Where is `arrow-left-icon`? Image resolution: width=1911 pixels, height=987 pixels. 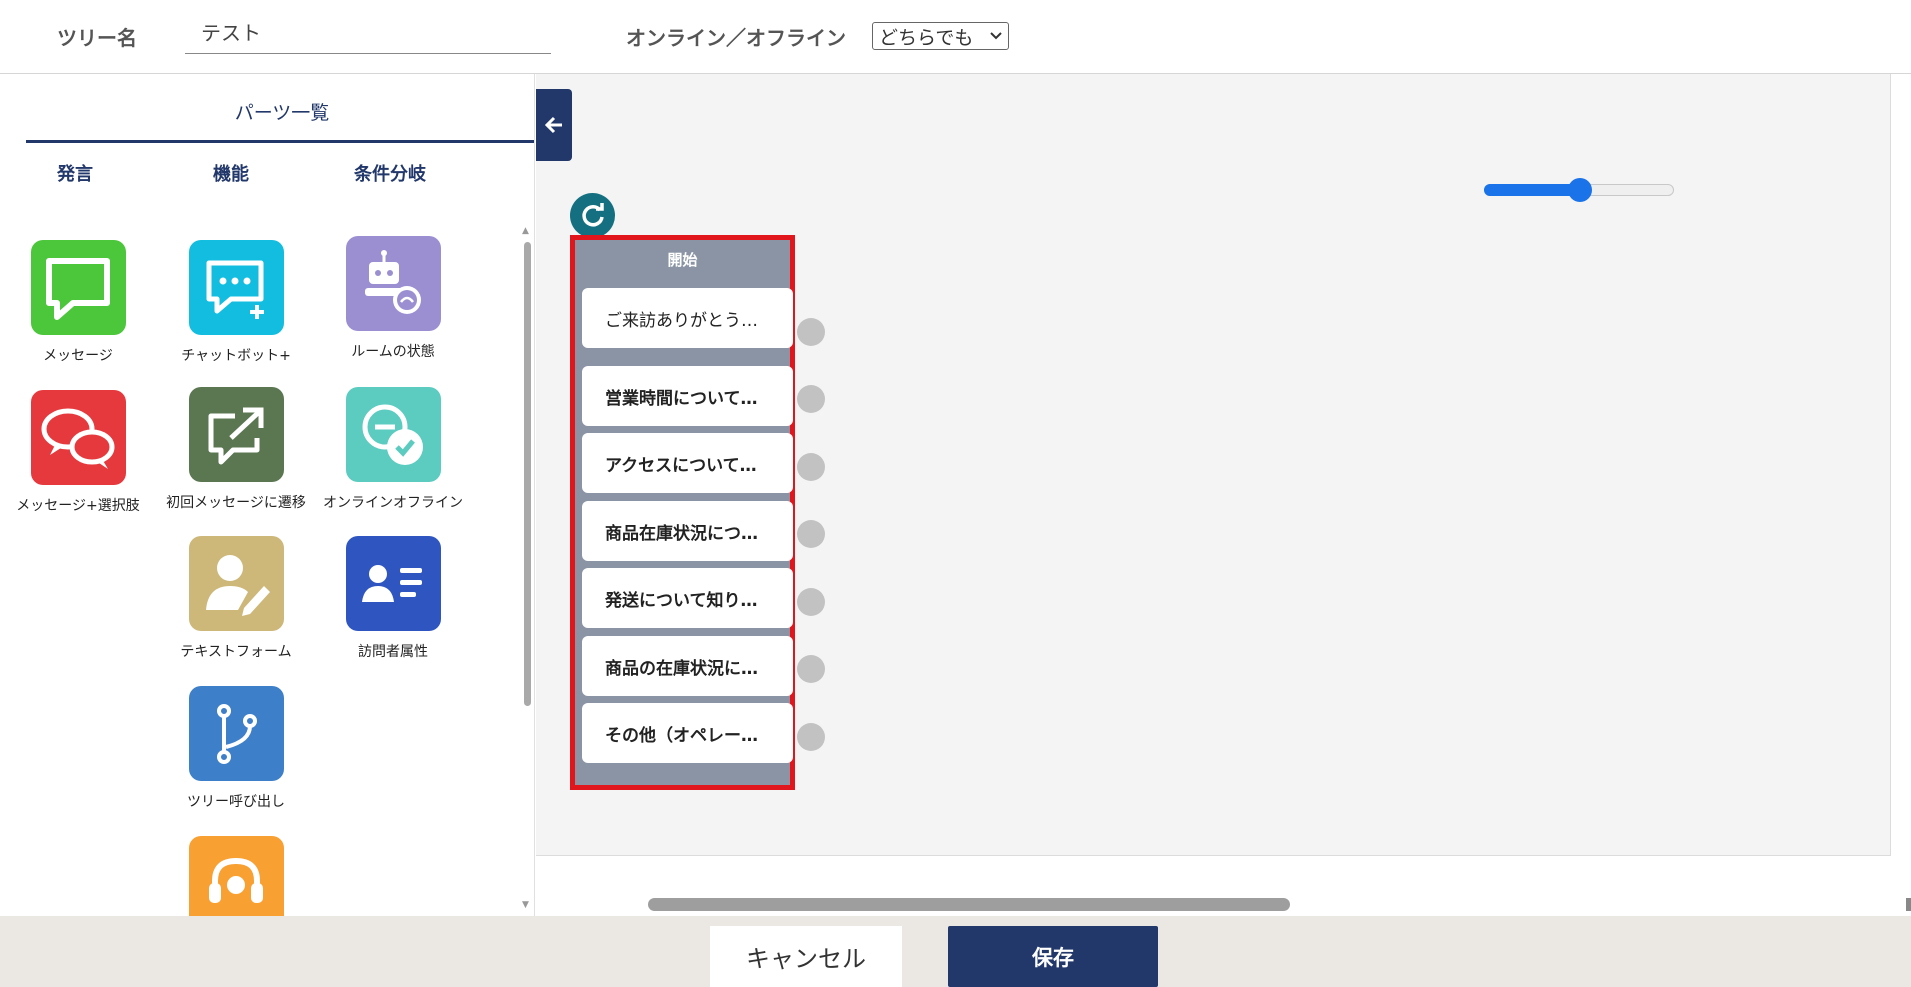
arrow-left-icon is located at coordinates (553, 125).